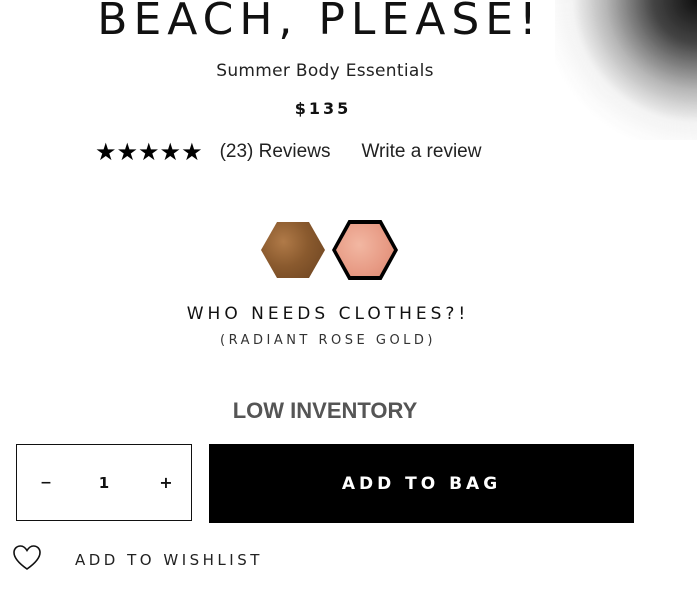  What do you see at coordinates (149, 152) in the screenshot?
I see `star-rating-icon: ★★★★★` at bounding box center [149, 152].